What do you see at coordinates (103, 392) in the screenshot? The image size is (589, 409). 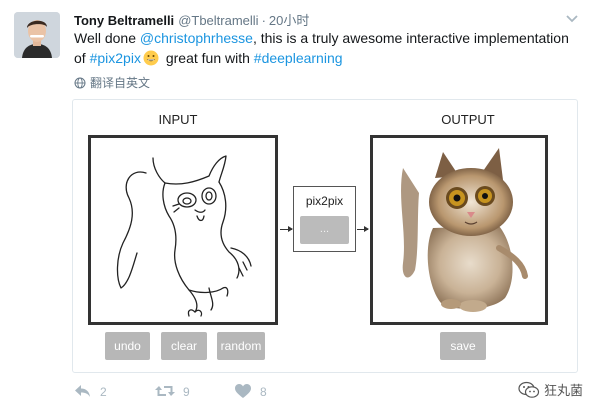 I see `reply-count: 2` at bounding box center [103, 392].